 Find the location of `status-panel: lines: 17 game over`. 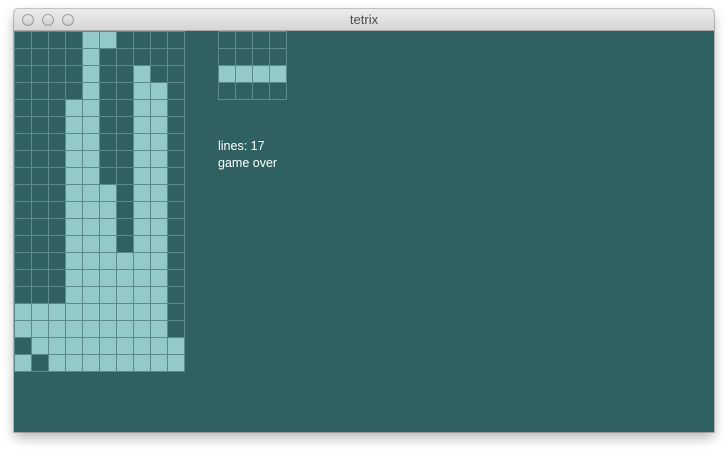

status-panel: lines: 17 game over is located at coordinates (247, 155).